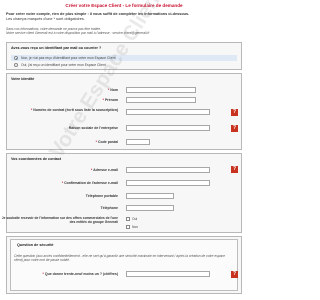 The height and width of the screenshot is (300, 320). Describe the element at coordinates (104, 170) in the screenshot. I see `field-label-email: * Adresse e-mail` at that location.